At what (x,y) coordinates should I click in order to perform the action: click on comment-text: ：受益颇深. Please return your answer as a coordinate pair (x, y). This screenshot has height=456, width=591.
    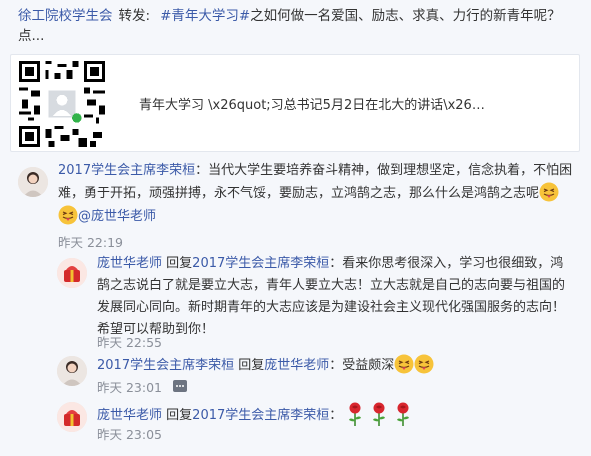
    Looking at the image, I should click on (362, 365).